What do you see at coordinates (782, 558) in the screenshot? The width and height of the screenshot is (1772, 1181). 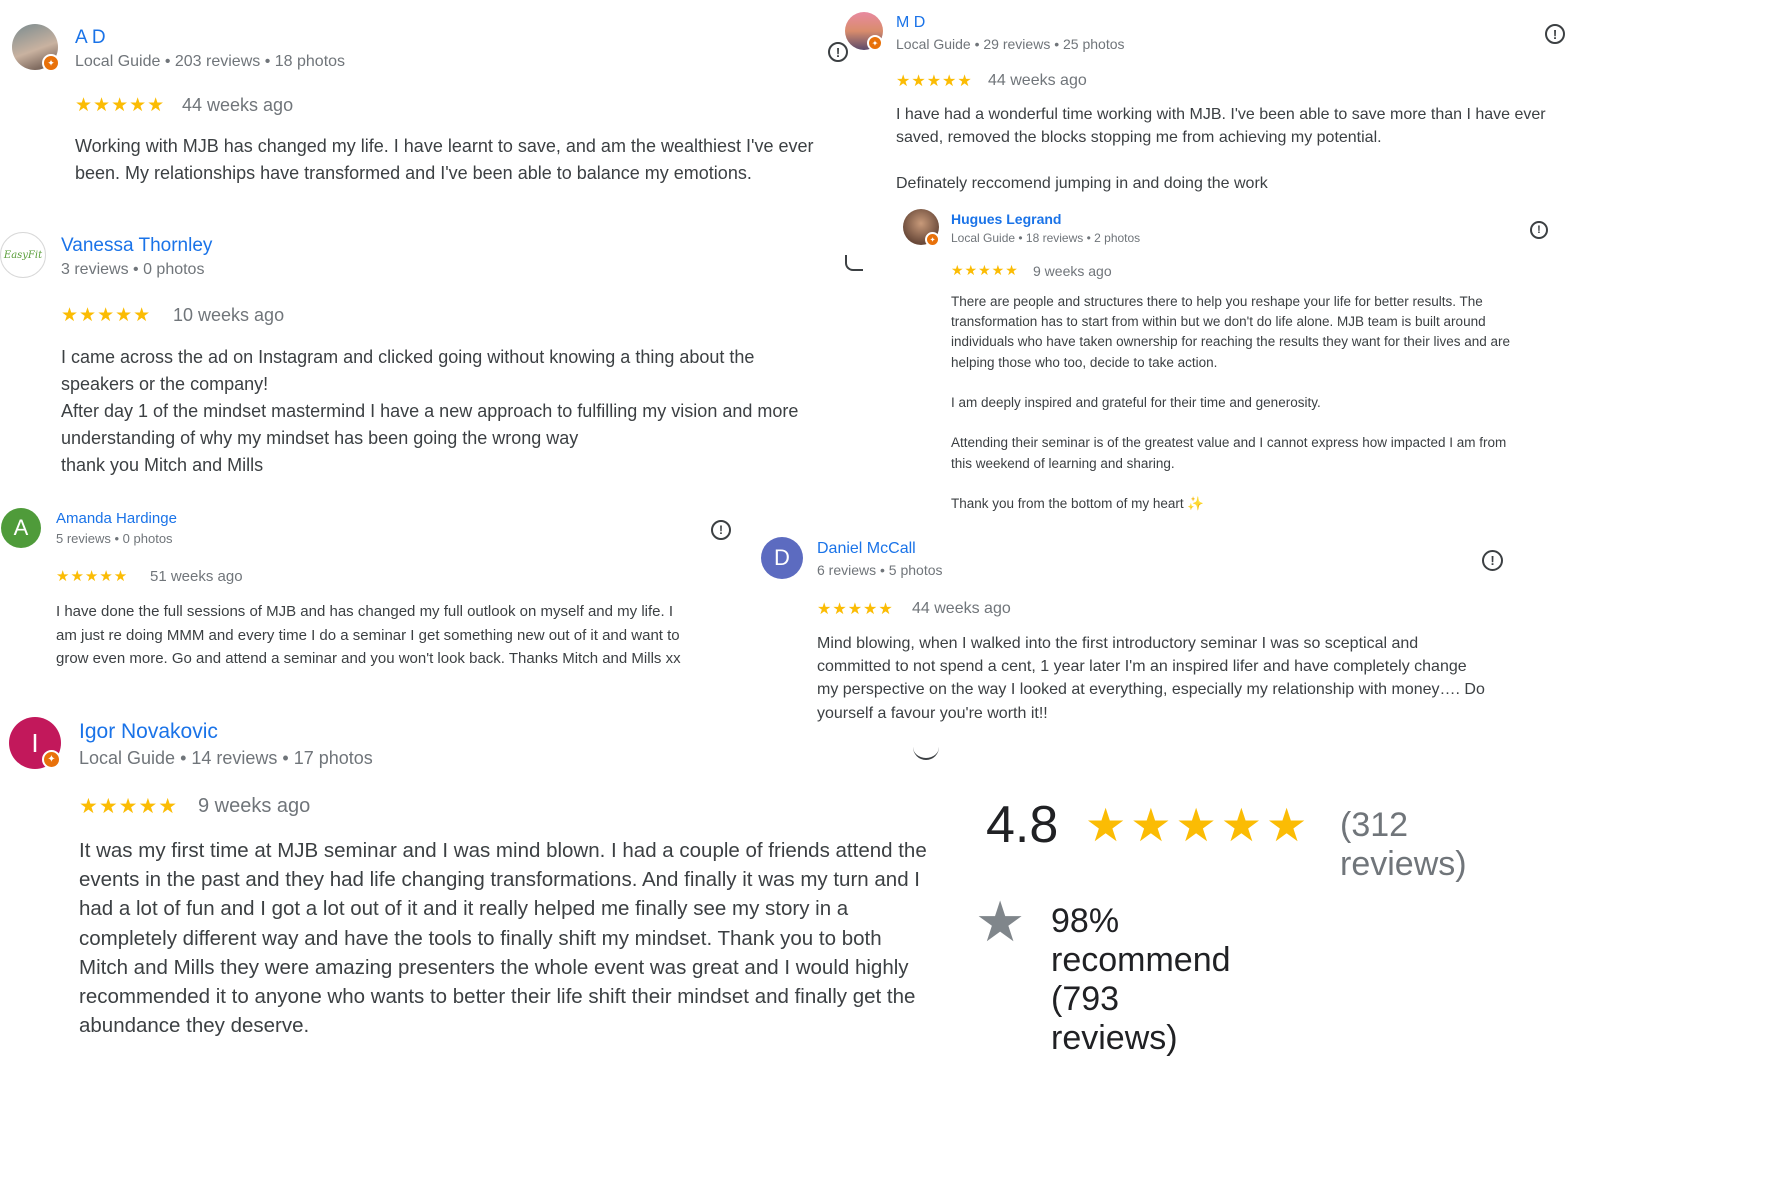 I see `reviewer-avatar: D` at bounding box center [782, 558].